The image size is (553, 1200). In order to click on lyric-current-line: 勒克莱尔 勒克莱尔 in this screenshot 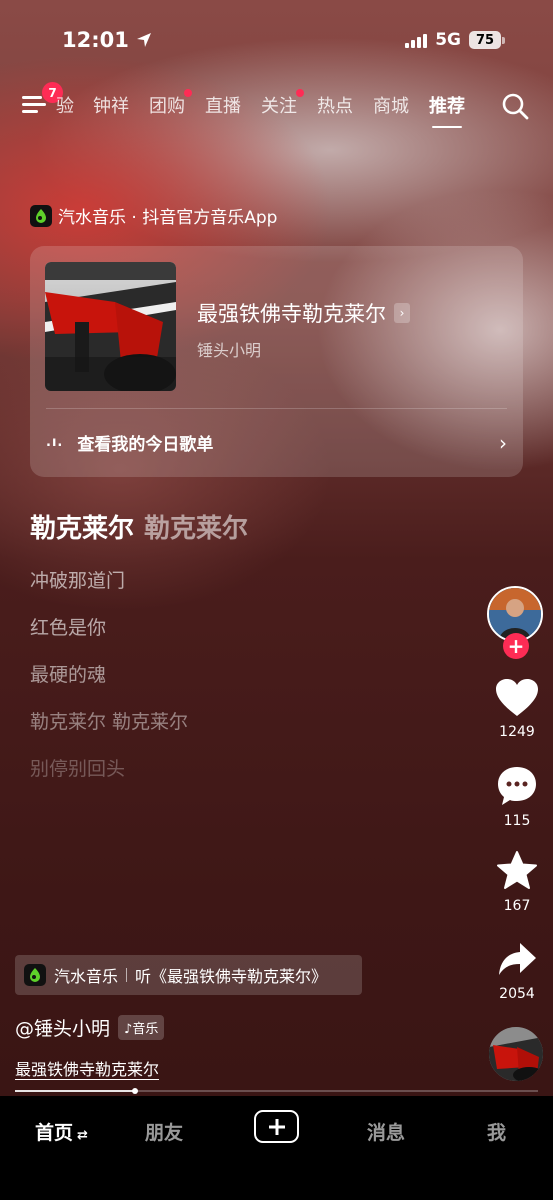, I will do `click(139, 526)`.